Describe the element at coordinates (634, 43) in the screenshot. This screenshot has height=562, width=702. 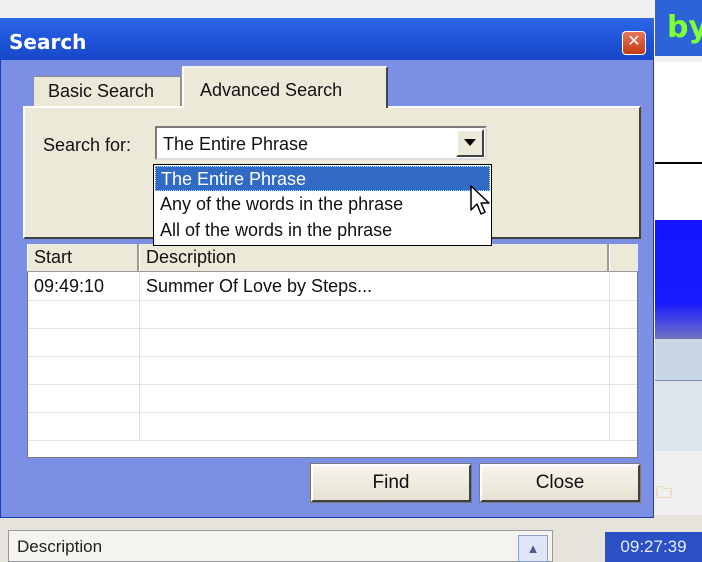
I see `close-icon: ✕` at that location.